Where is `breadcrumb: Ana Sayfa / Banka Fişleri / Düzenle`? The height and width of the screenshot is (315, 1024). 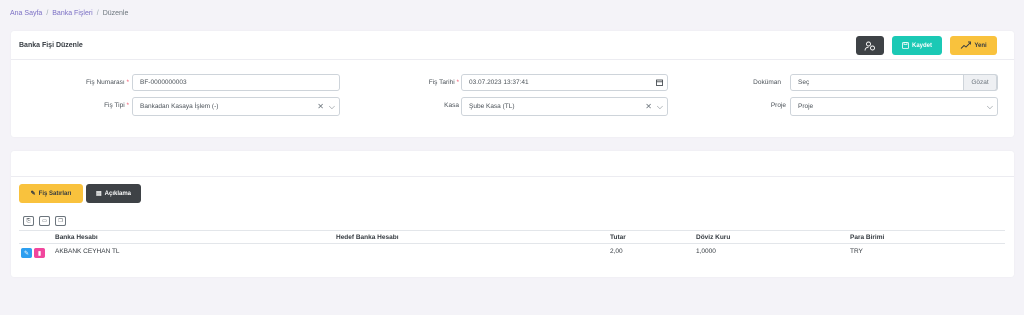
breadcrumb: Ana Sayfa / Banka Fişleri / Düzenle is located at coordinates (69, 13).